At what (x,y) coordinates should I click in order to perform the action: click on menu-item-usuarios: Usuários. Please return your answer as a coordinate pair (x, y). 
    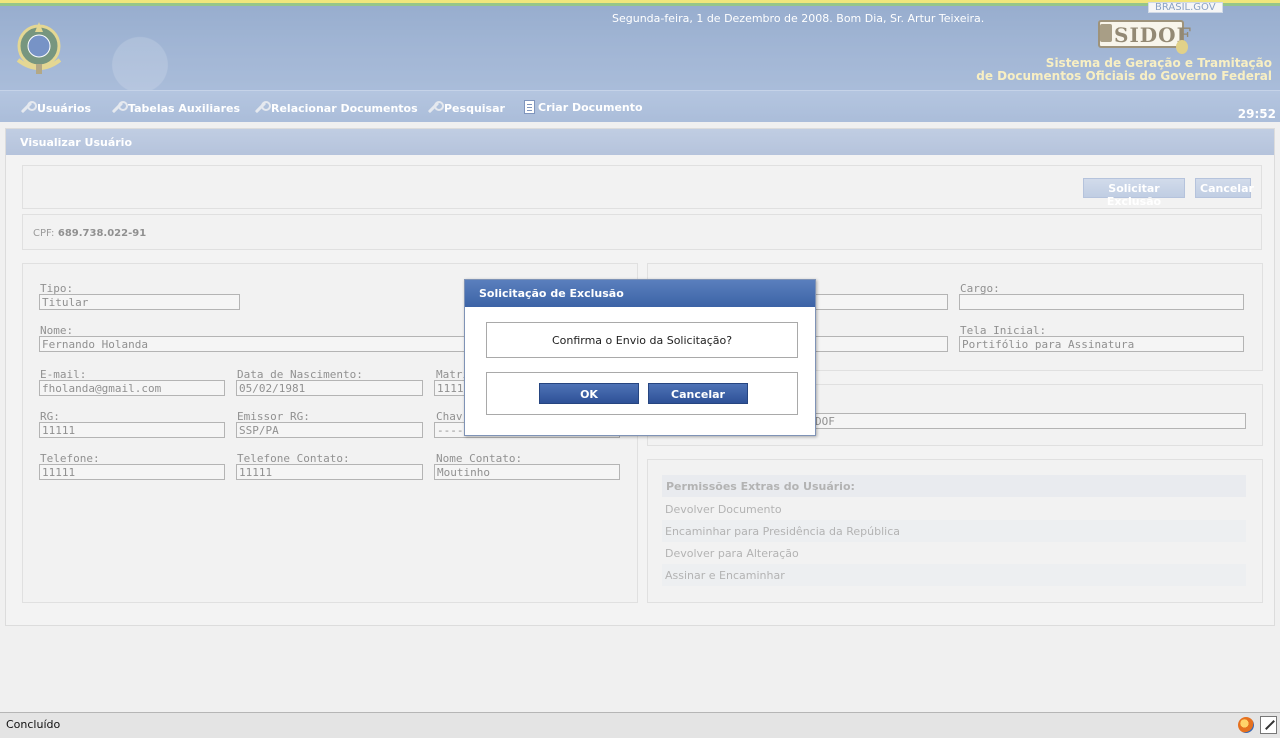
    Looking at the image, I should click on (54, 108).